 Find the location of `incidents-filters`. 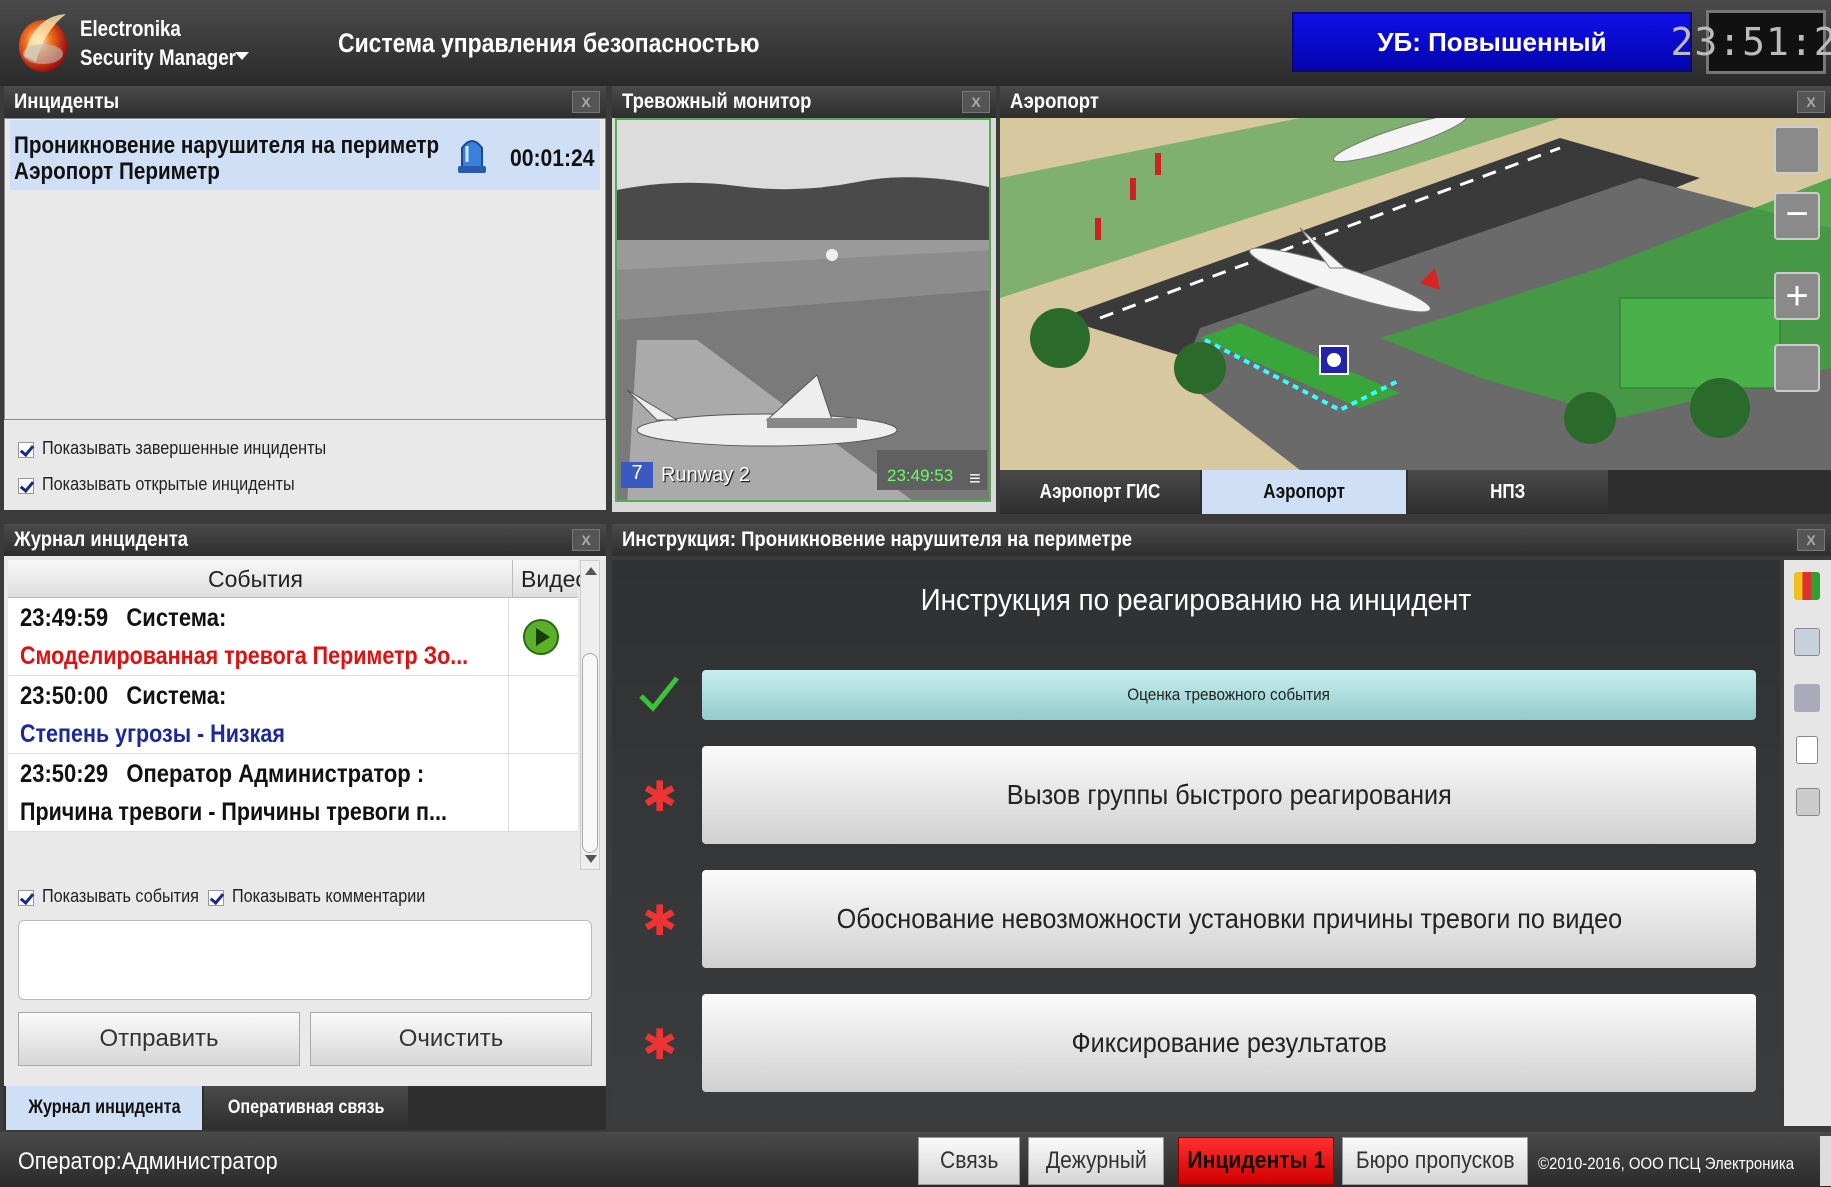

incidents-filters is located at coordinates (305, 465).